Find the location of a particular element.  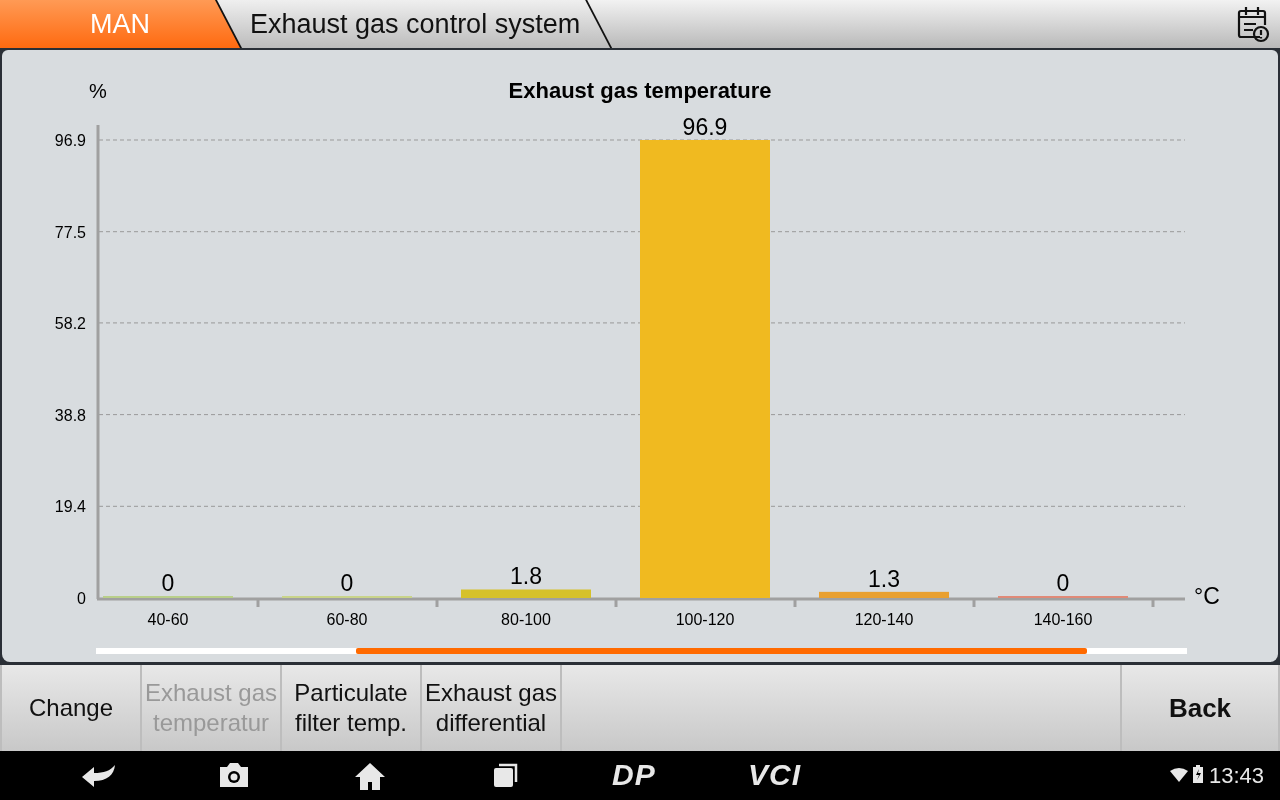

y-axis-unit: % is located at coordinates (98, 91).